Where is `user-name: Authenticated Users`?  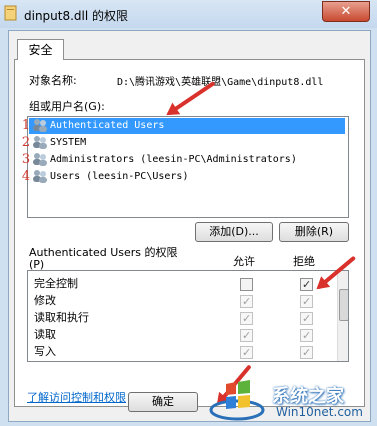
user-name: Authenticated Users is located at coordinates (107, 125).